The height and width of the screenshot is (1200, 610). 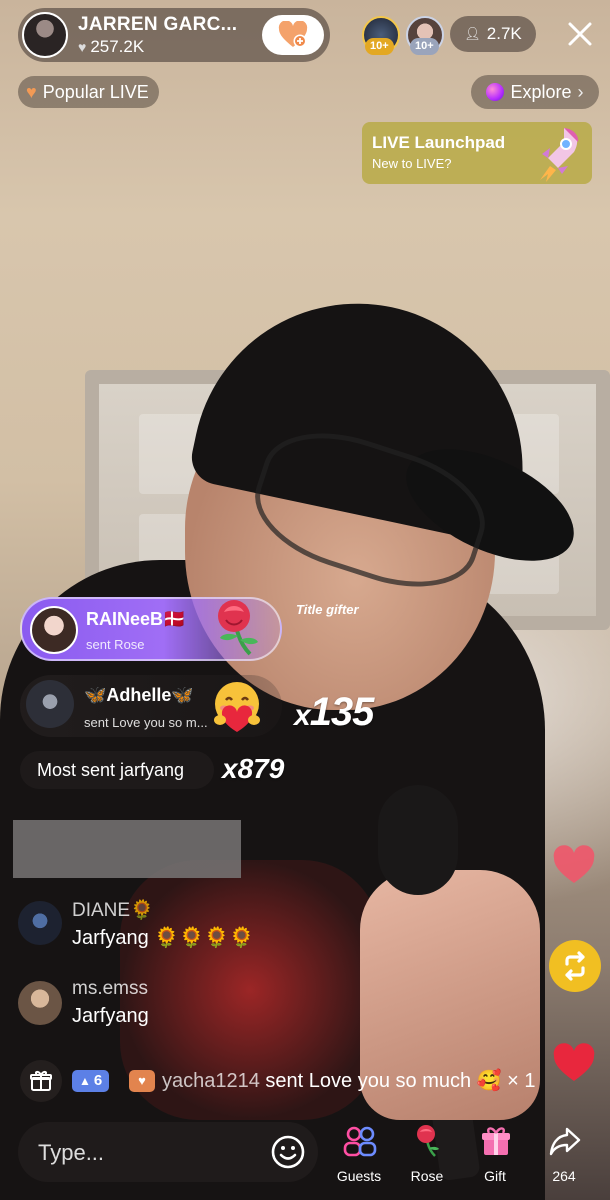 I want to click on viewer-count-button: 👤︎ 2.7K, so click(x=493, y=34).